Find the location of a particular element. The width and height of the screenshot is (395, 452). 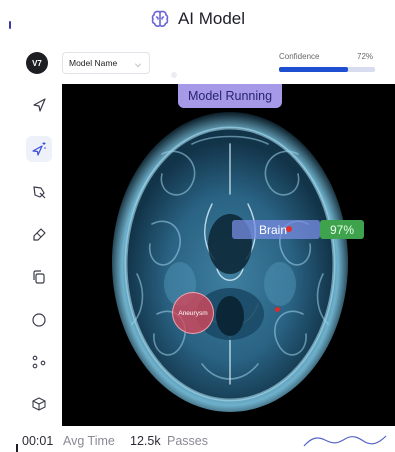

brush-tool is located at coordinates (39, 235).